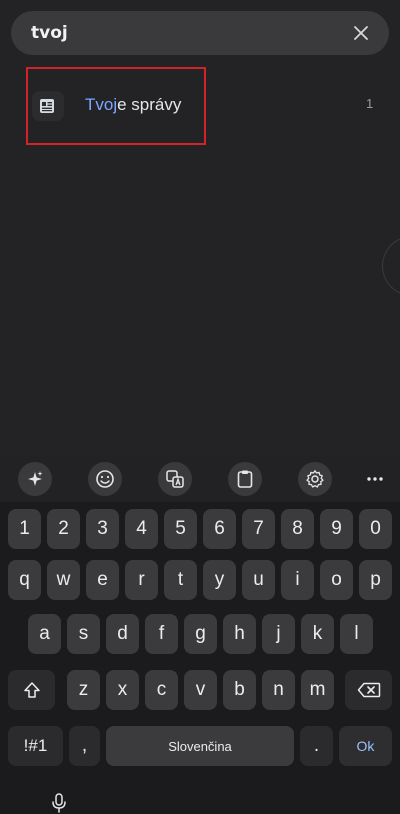 Image resolution: width=400 pixels, height=814 pixels. I want to click on key-g: g, so click(200, 634).